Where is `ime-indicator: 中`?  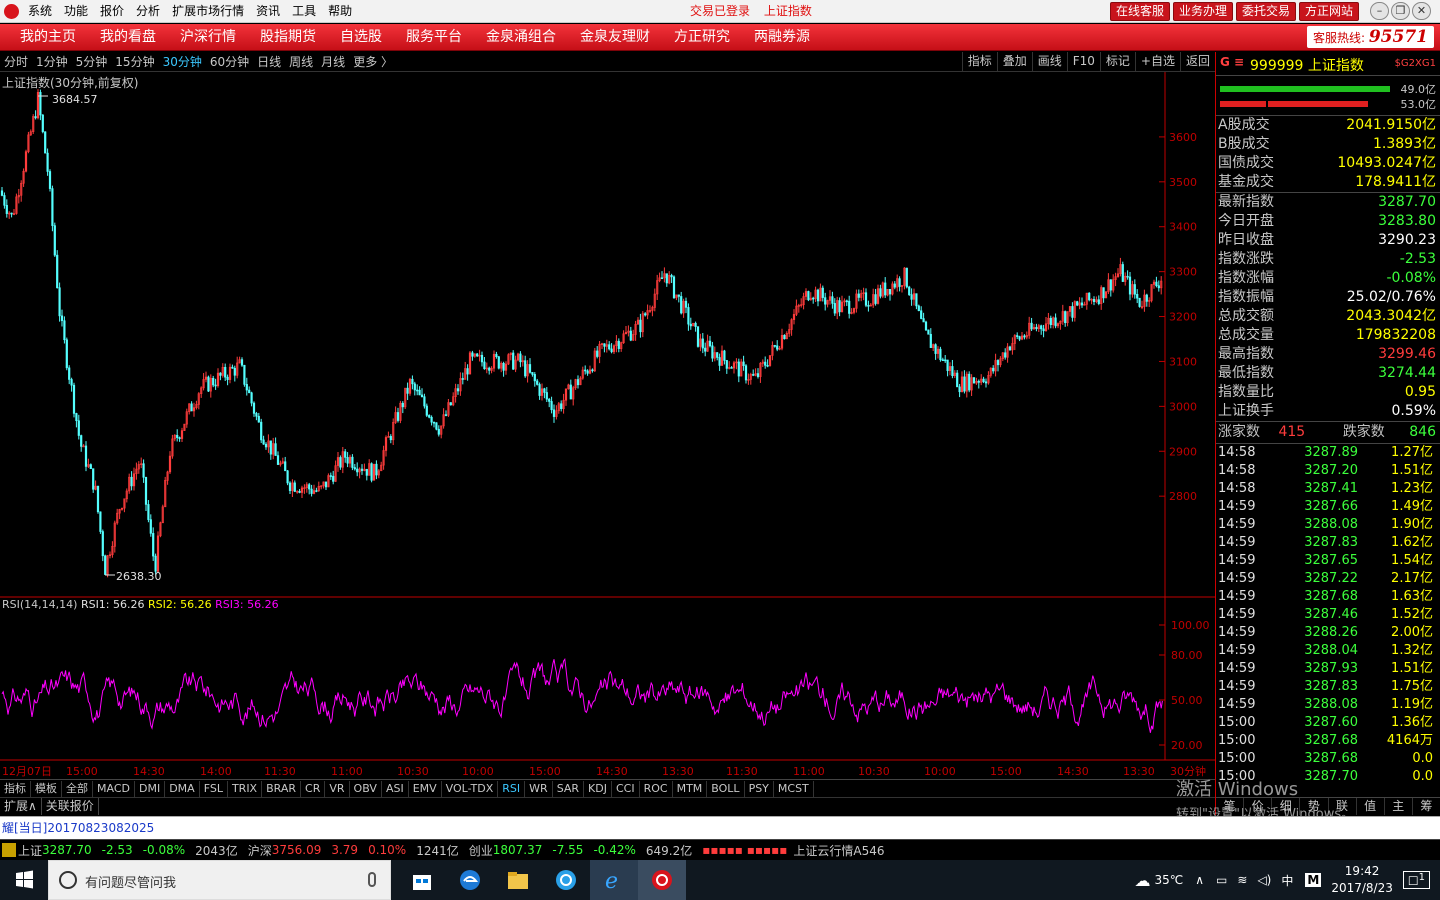 ime-indicator: 中 is located at coordinates (1287, 880).